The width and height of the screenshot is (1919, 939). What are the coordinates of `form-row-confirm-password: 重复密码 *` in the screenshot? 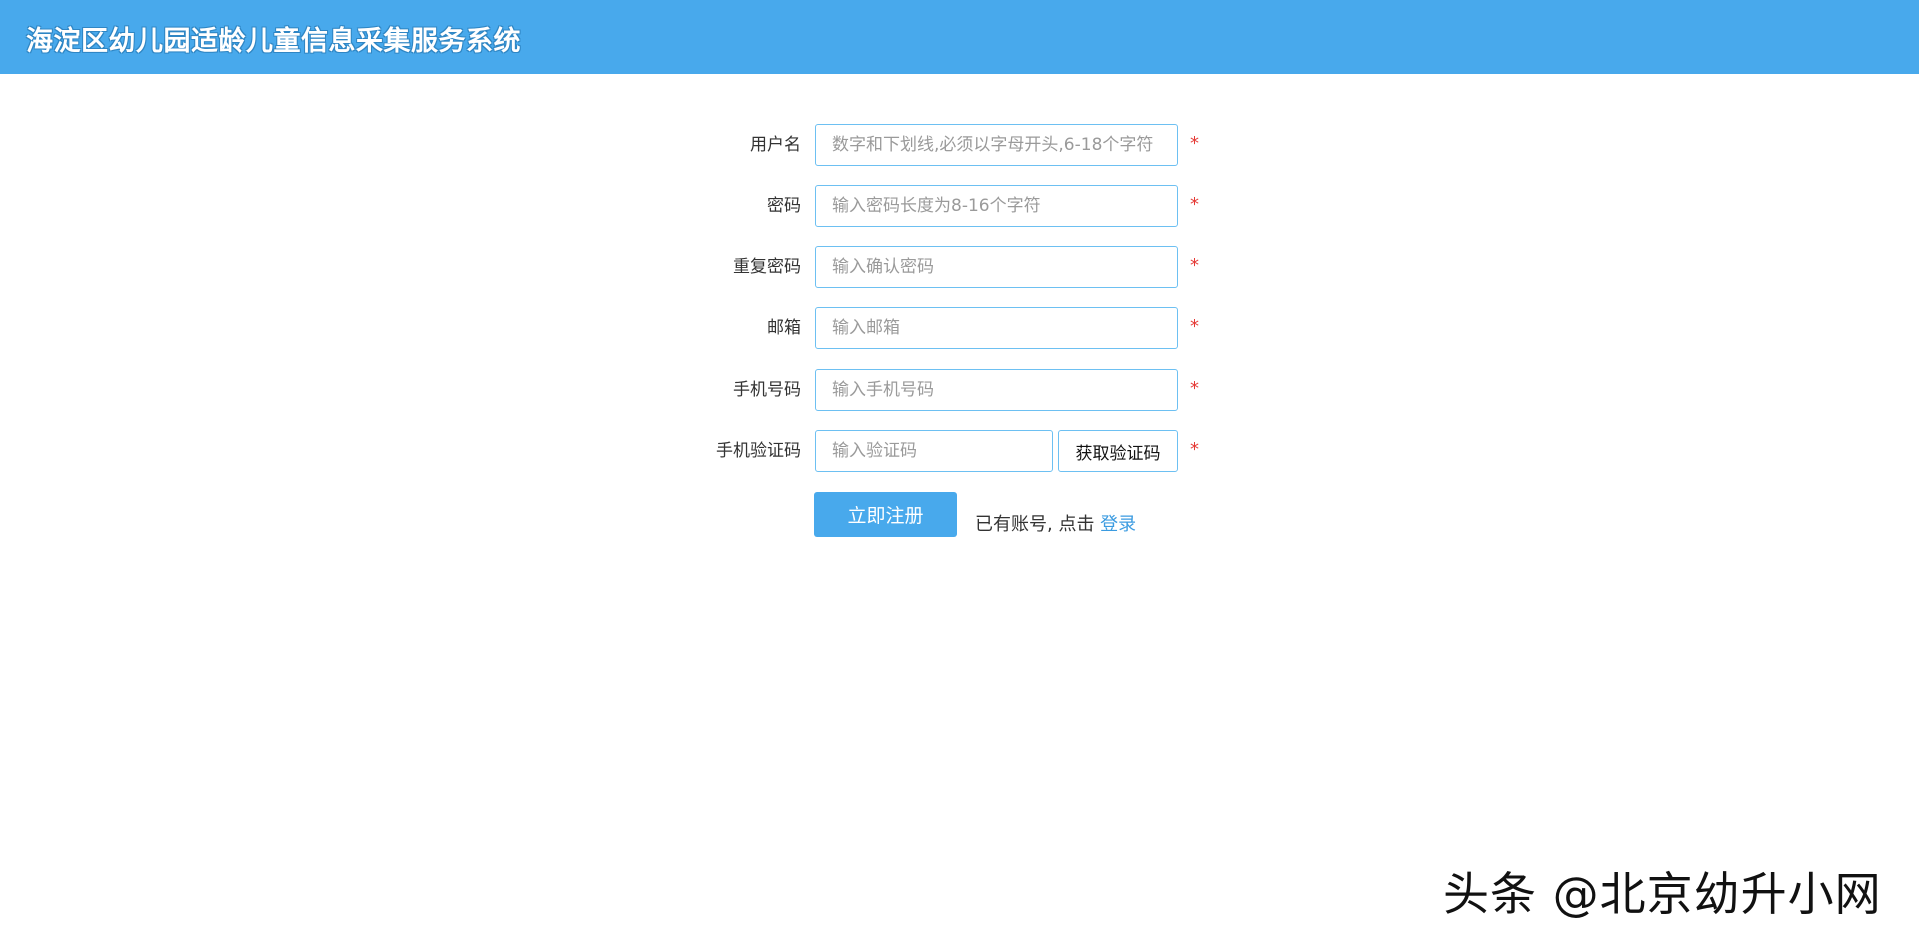 It's located at (959, 267).